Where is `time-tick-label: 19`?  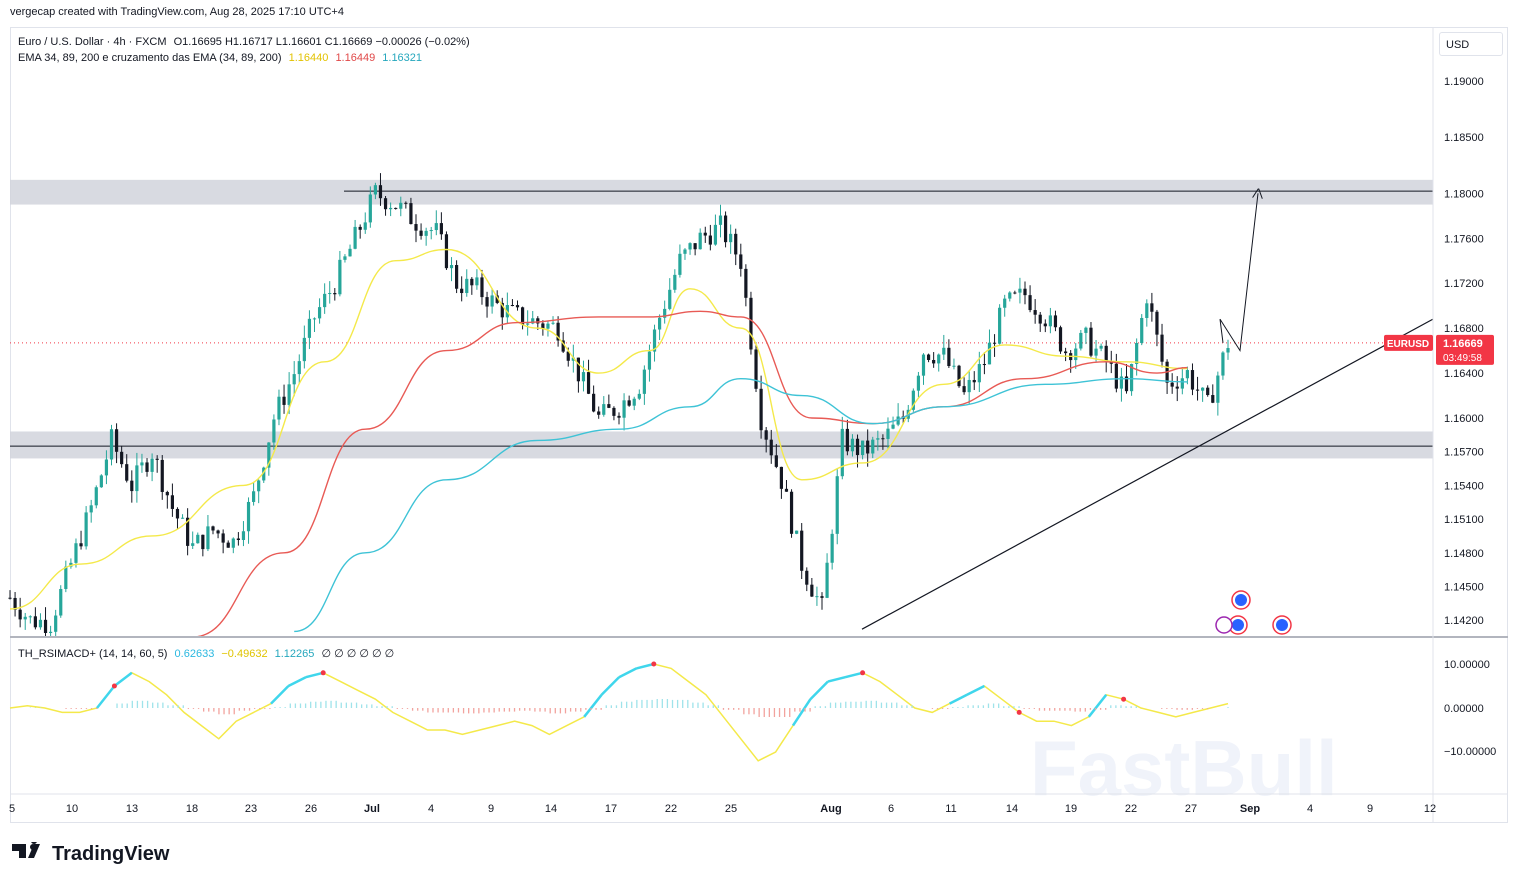 time-tick-label: 19 is located at coordinates (1071, 809).